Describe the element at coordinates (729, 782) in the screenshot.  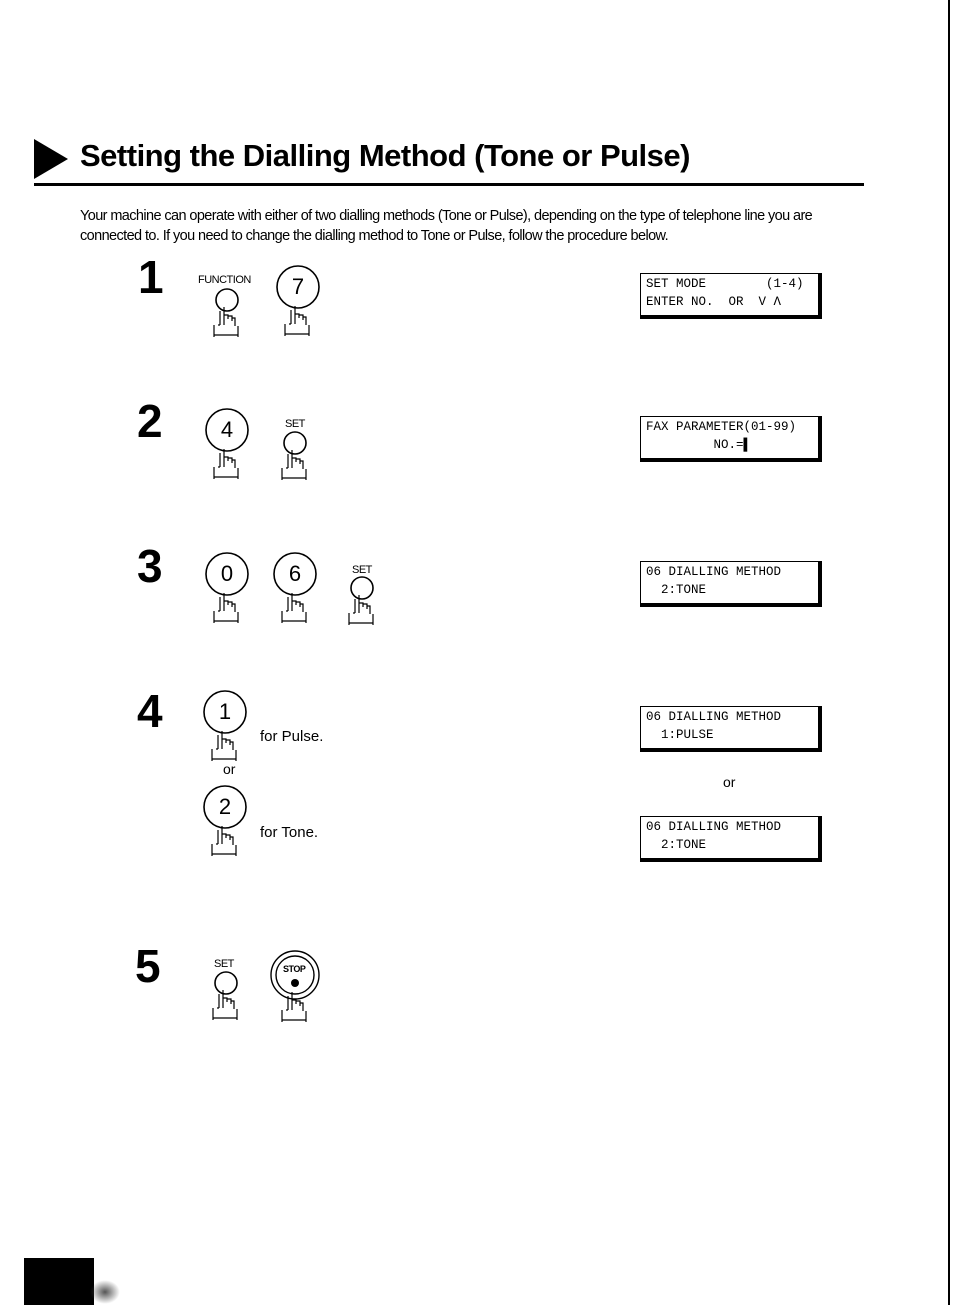
I see `display-or-text: or` at that location.